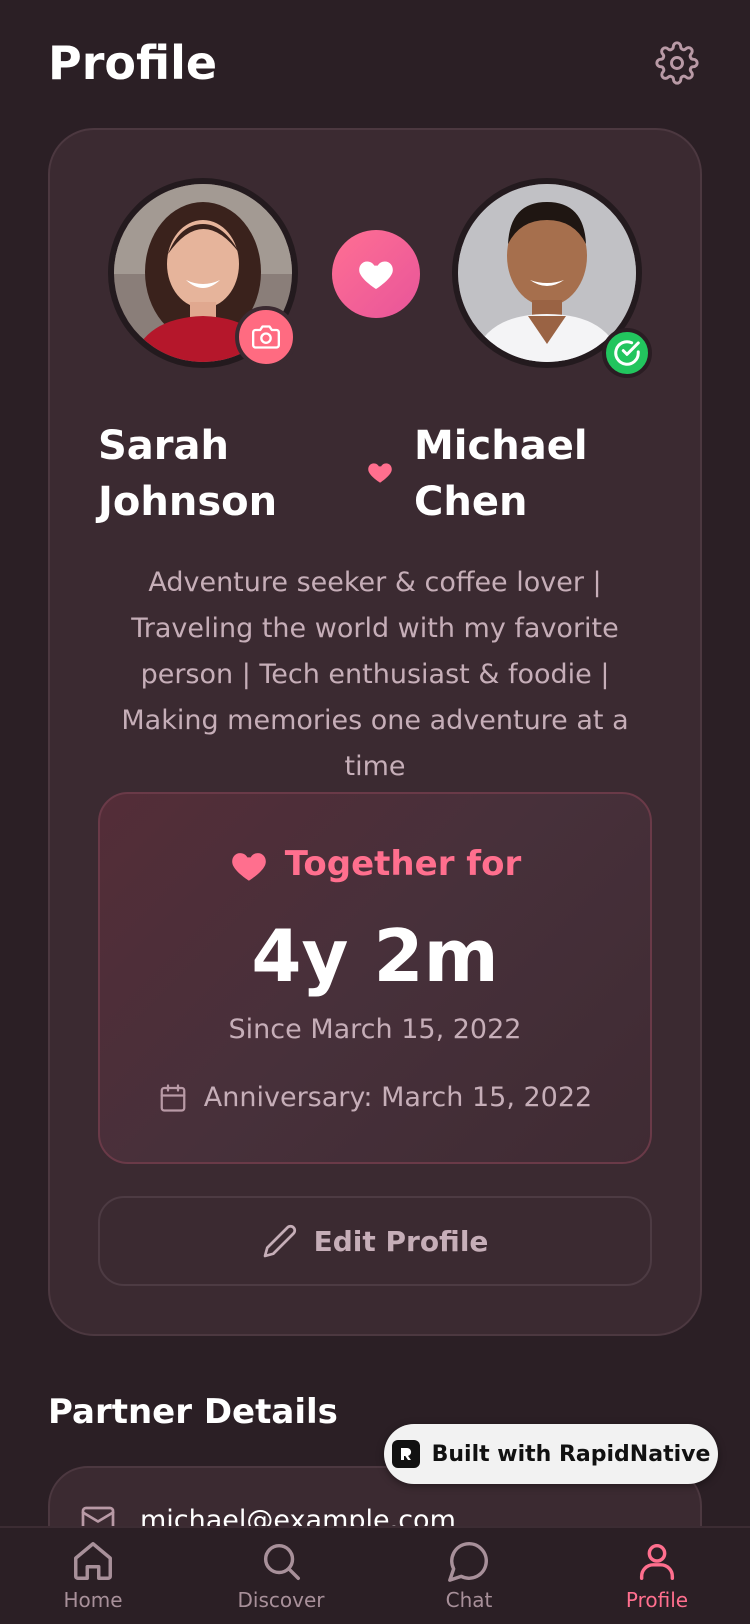  I want to click on rapidnative-logo-icon, so click(405, 1454).